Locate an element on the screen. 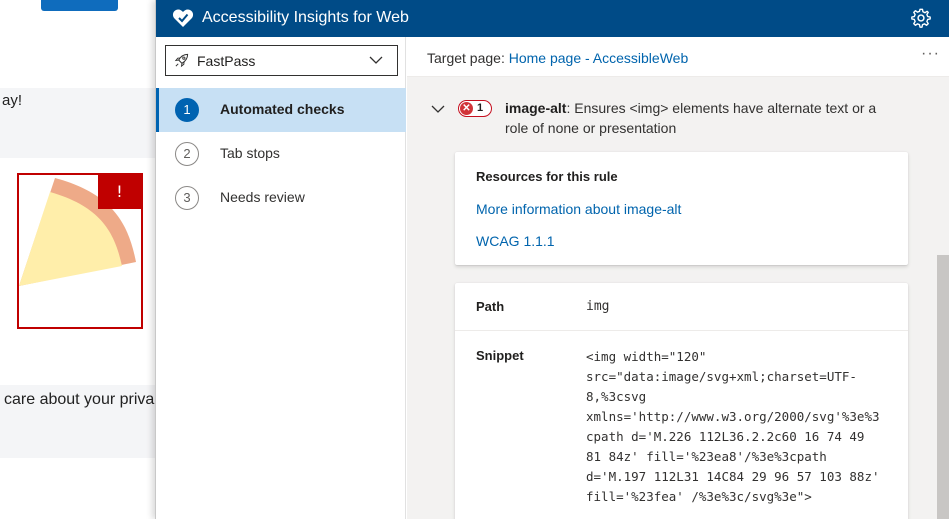  nav-item-label: Needs review is located at coordinates (262, 197).